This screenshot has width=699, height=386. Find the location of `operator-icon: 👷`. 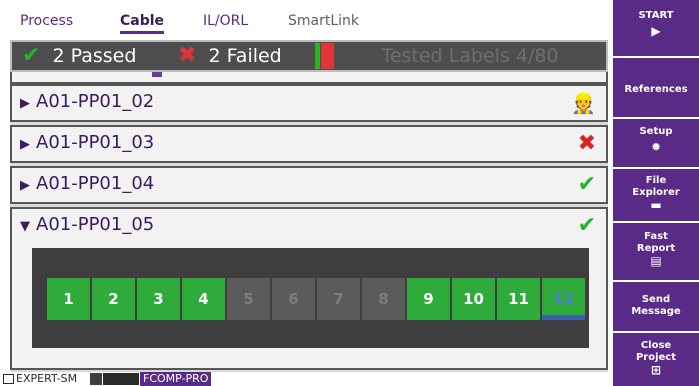

operator-icon: 👷 is located at coordinates (583, 103).